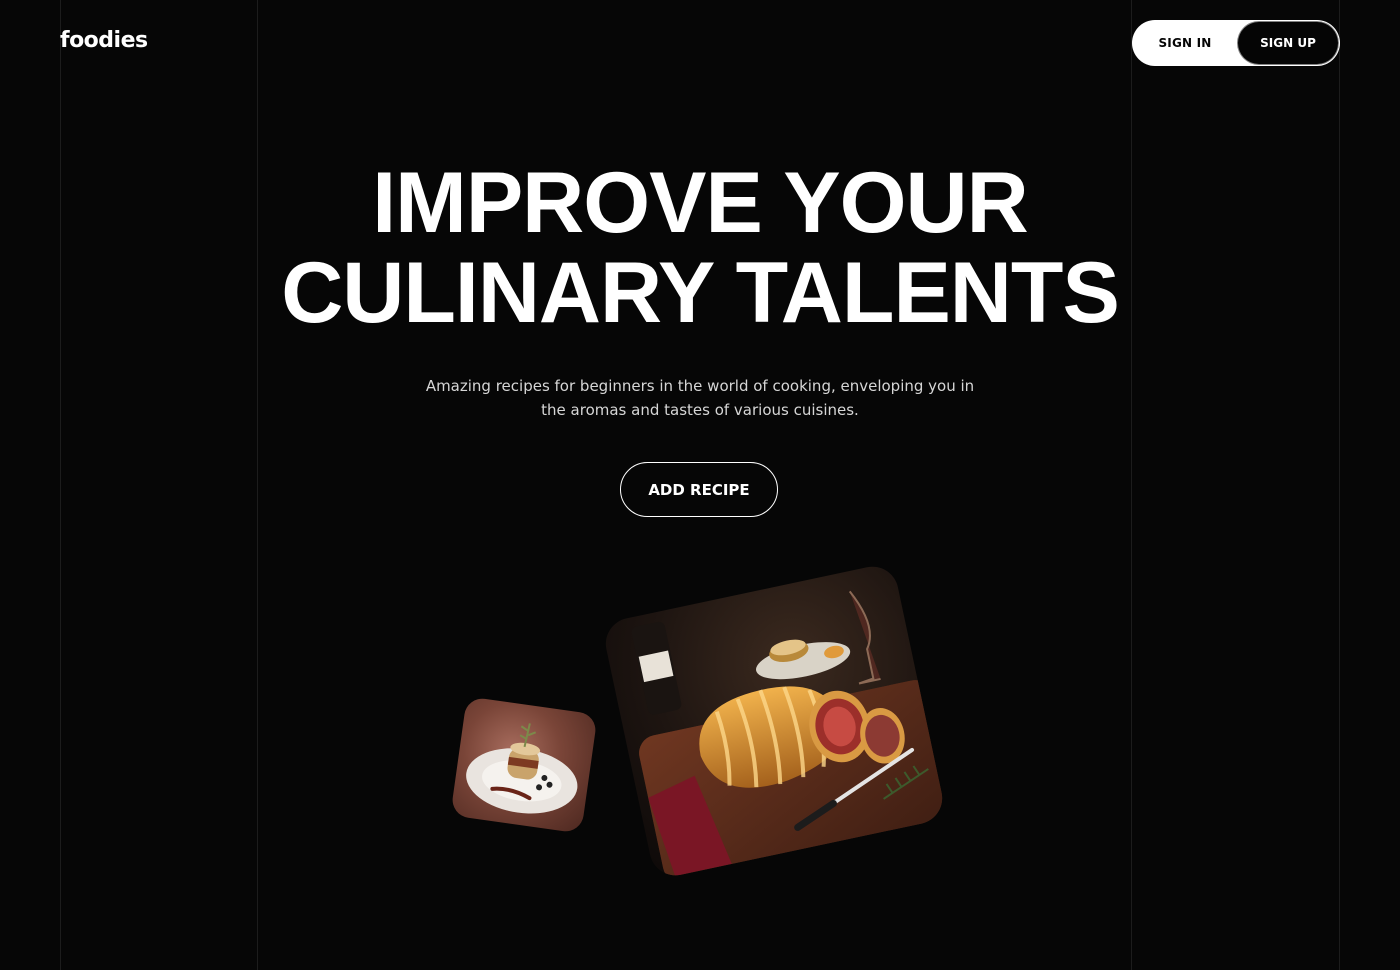 The height and width of the screenshot is (970, 1400). I want to click on add-recipe-button: ADD RECIPE, so click(699, 489).